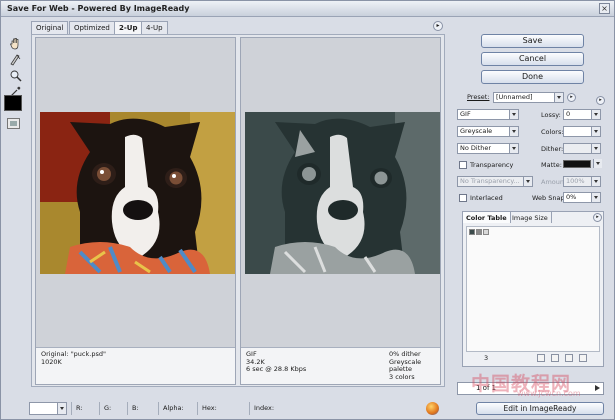  Describe the element at coordinates (541, 358) in the screenshot. I see `web-shift-icon` at that location.